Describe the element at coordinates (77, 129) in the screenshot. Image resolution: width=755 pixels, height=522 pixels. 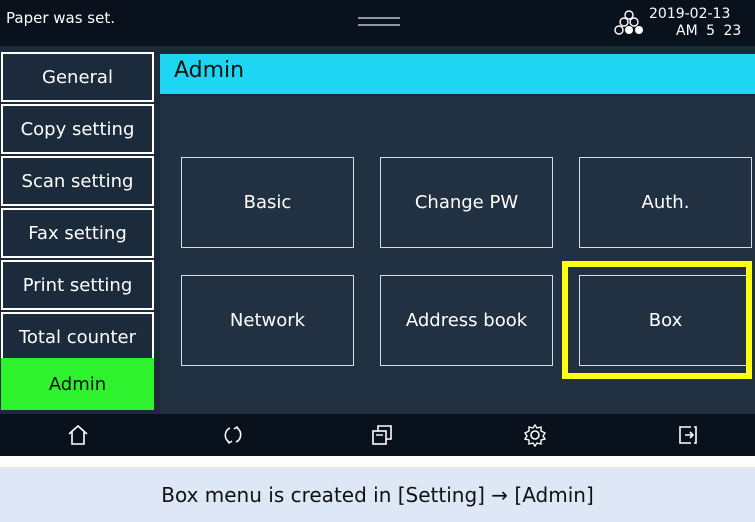
I see `sidebar-item-copy-setting: Copy setting` at that location.